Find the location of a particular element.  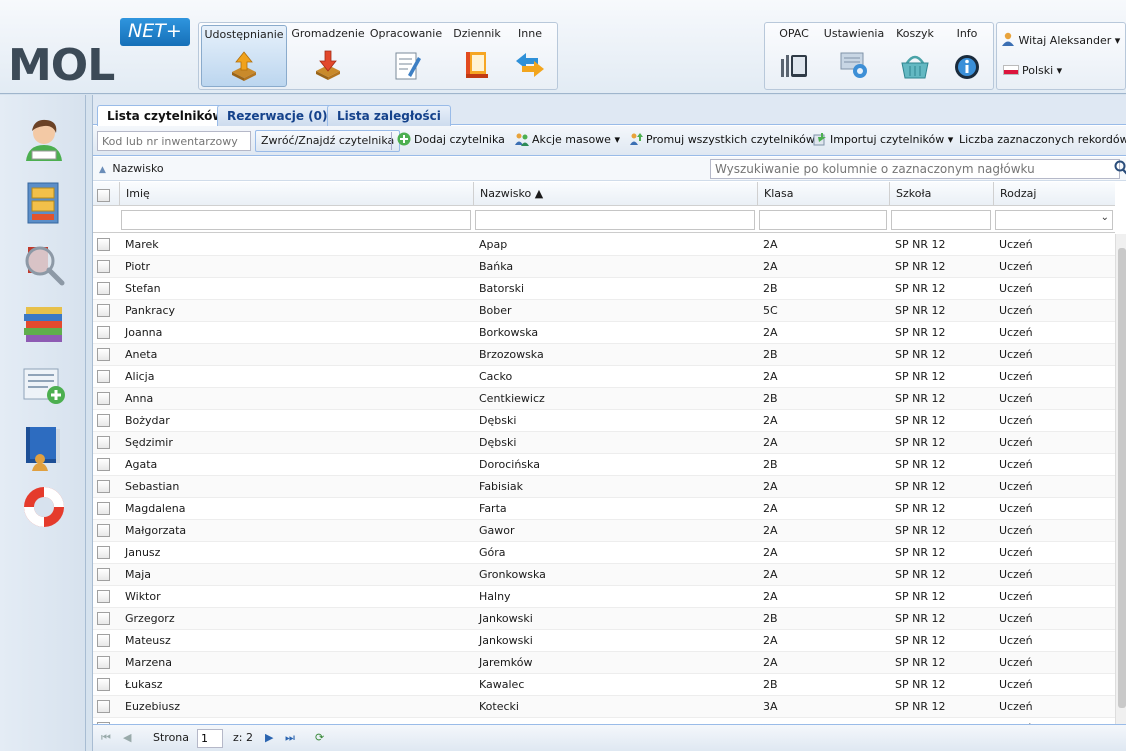

next-page-icon: ▶ is located at coordinates (269, 737).